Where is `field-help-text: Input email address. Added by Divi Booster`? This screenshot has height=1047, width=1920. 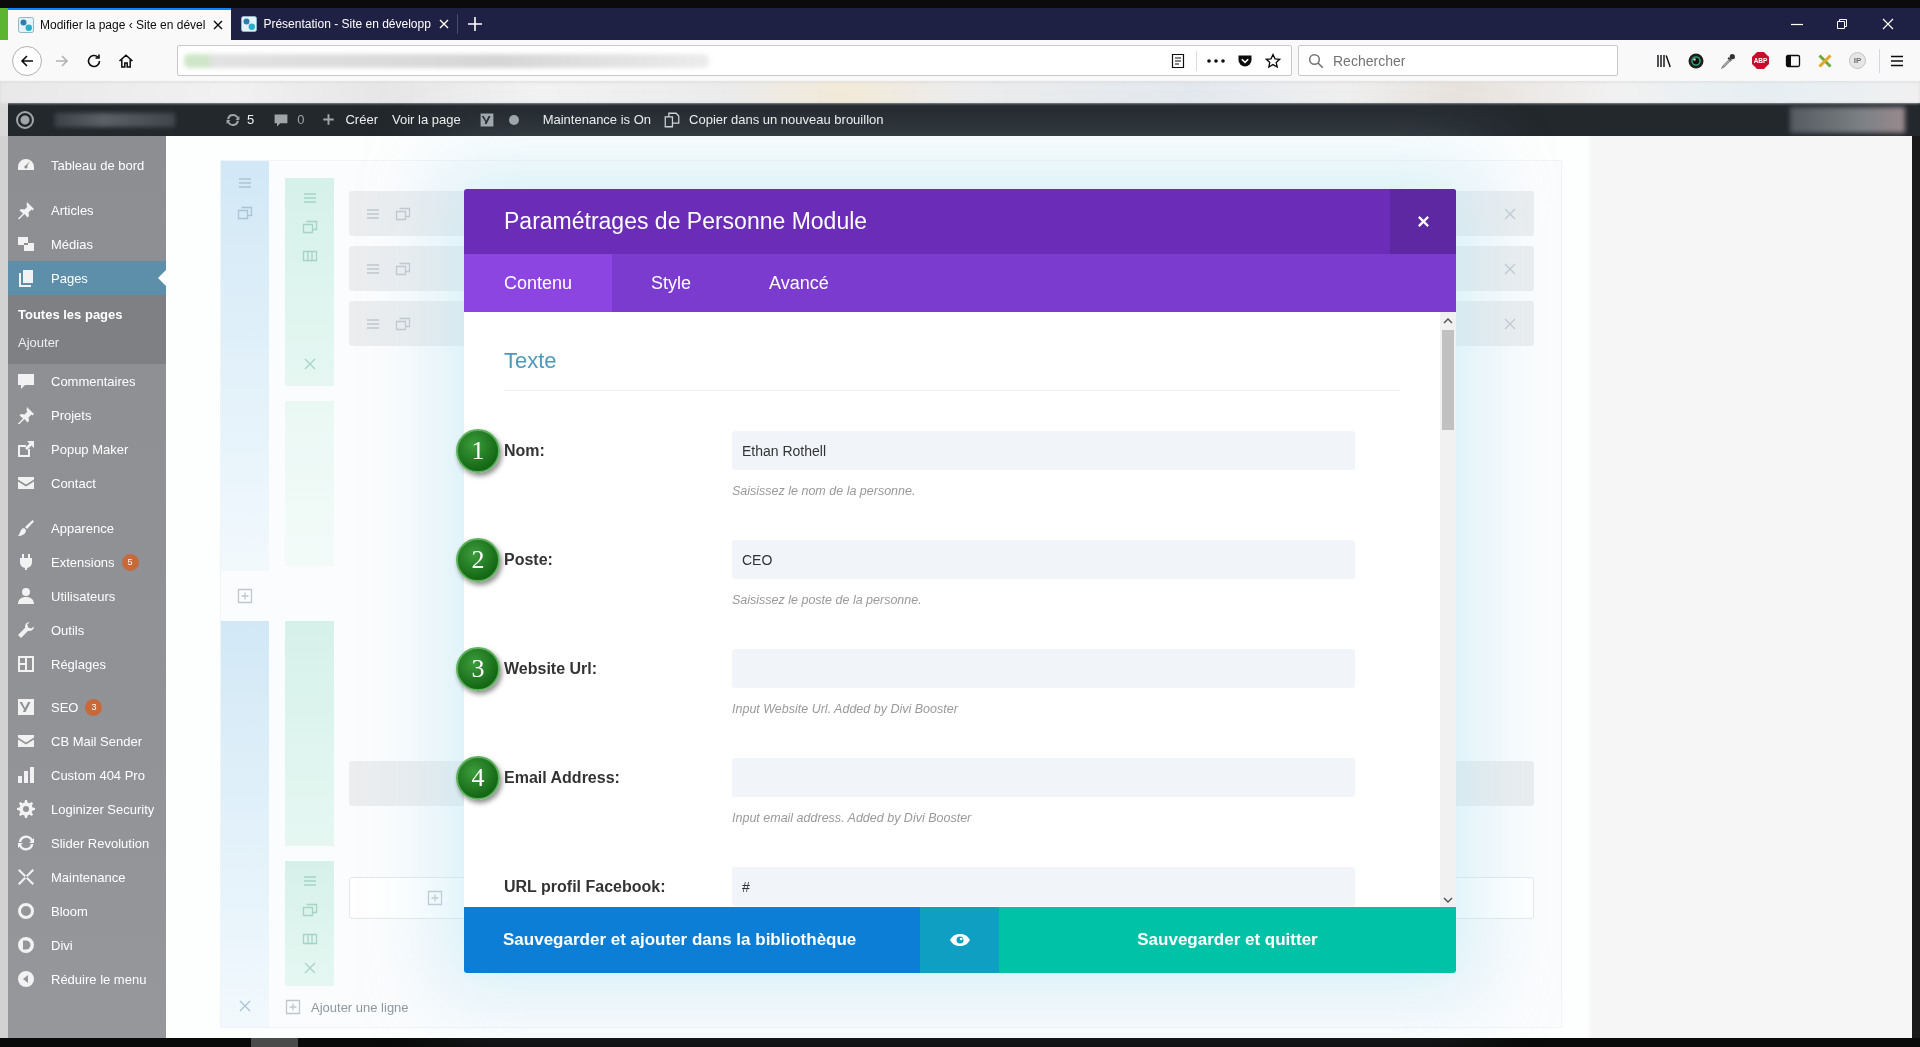 field-help-text: Input email address. Added by Divi Booster is located at coordinates (852, 818).